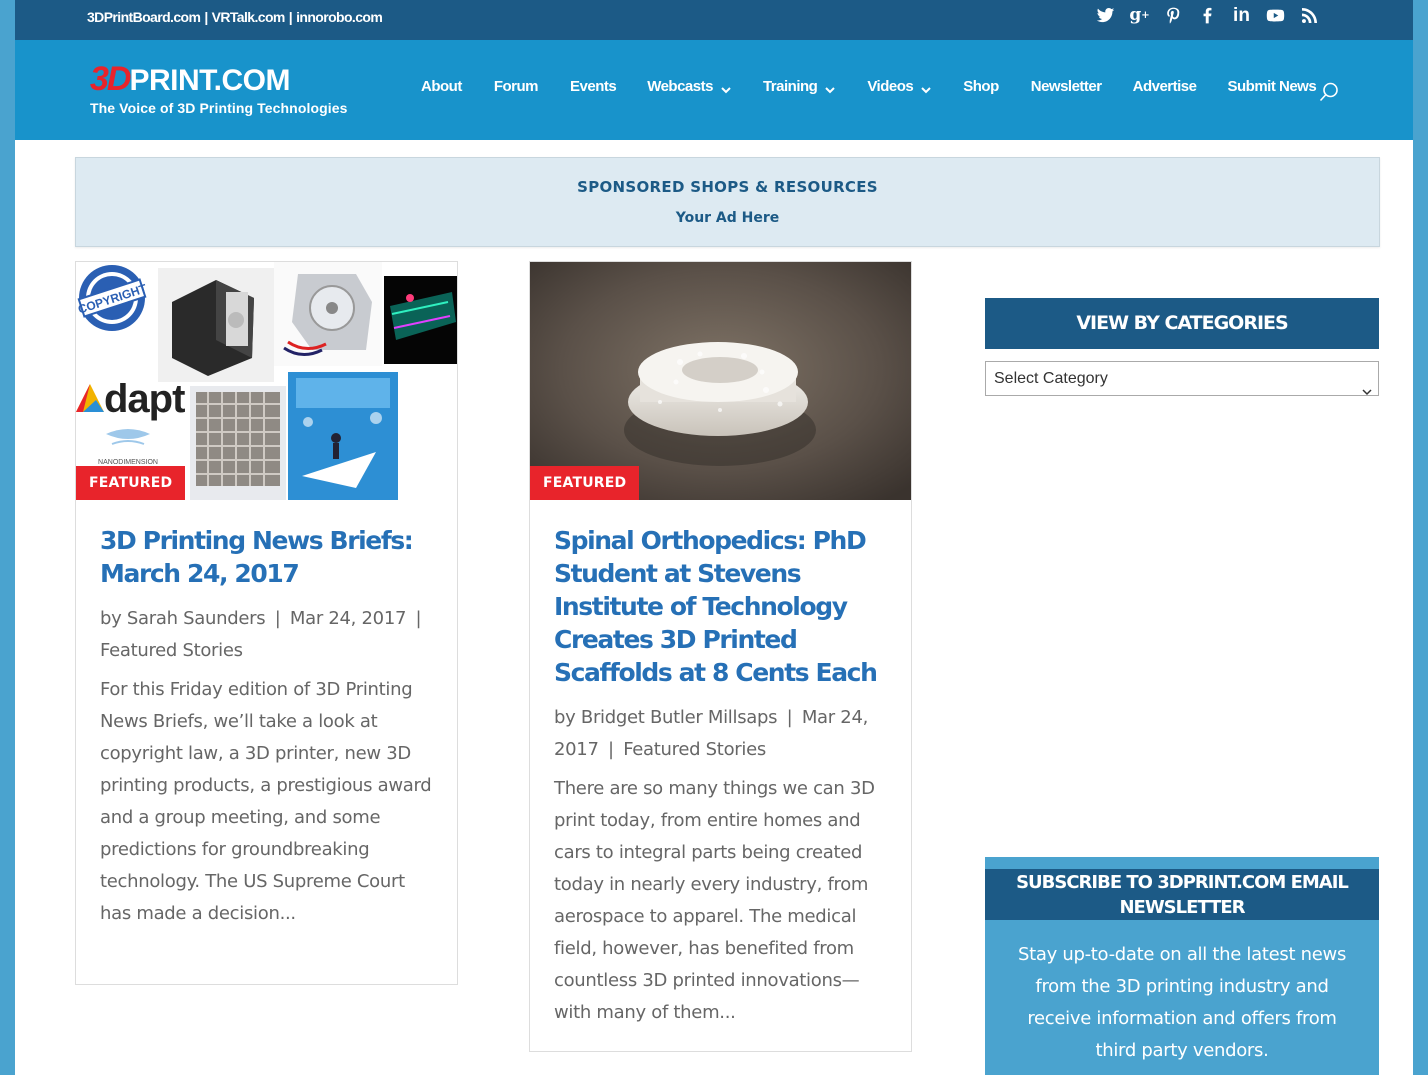 The image size is (1428, 1075). What do you see at coordinates (216, 325) in the screenshot?
I see `extruder-image` at bounding box center [216, 325].